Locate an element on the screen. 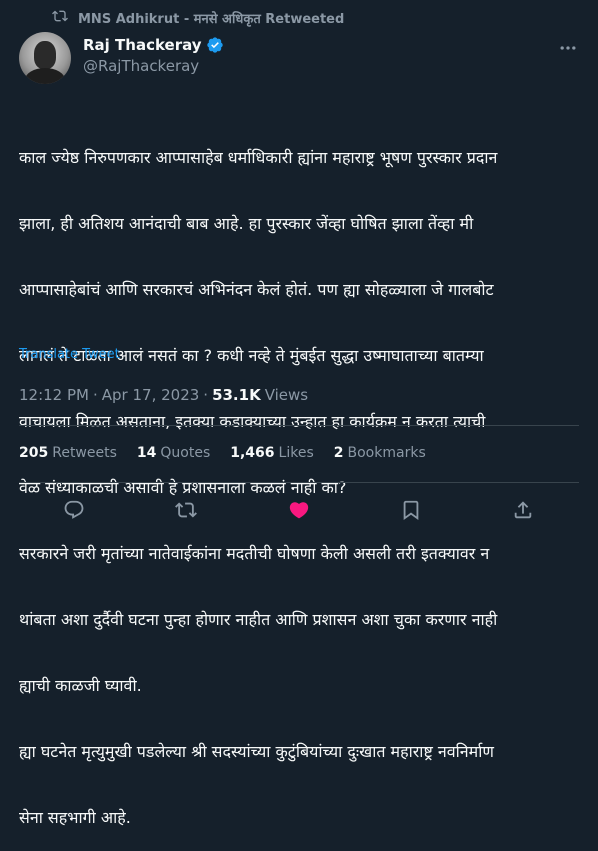  stat-retweets: 205 Retweets is located at coordinates (68, 453).